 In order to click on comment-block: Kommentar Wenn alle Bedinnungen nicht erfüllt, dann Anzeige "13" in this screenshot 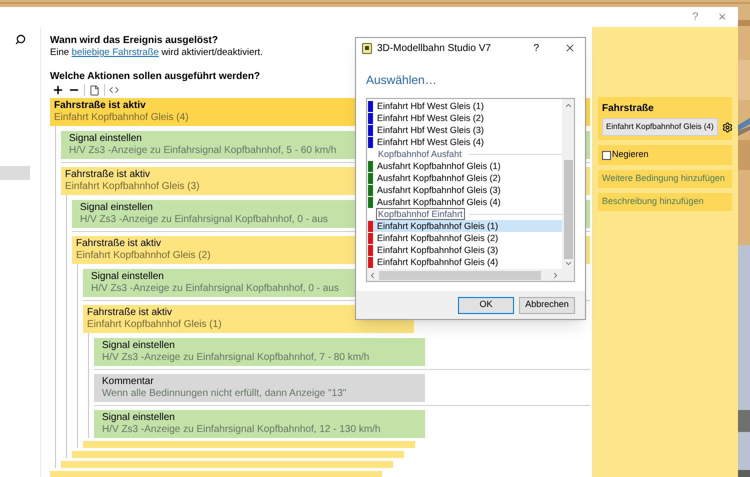, I will do `click(259, 388)`.